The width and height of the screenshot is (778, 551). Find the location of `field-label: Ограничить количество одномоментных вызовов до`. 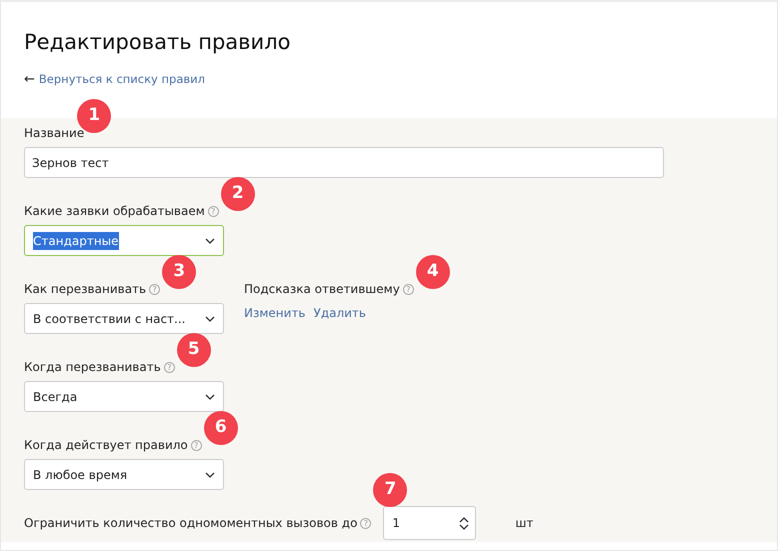

field-label: Ограничить количество одномоментных вызовов до is located at coordinates (191, 523).